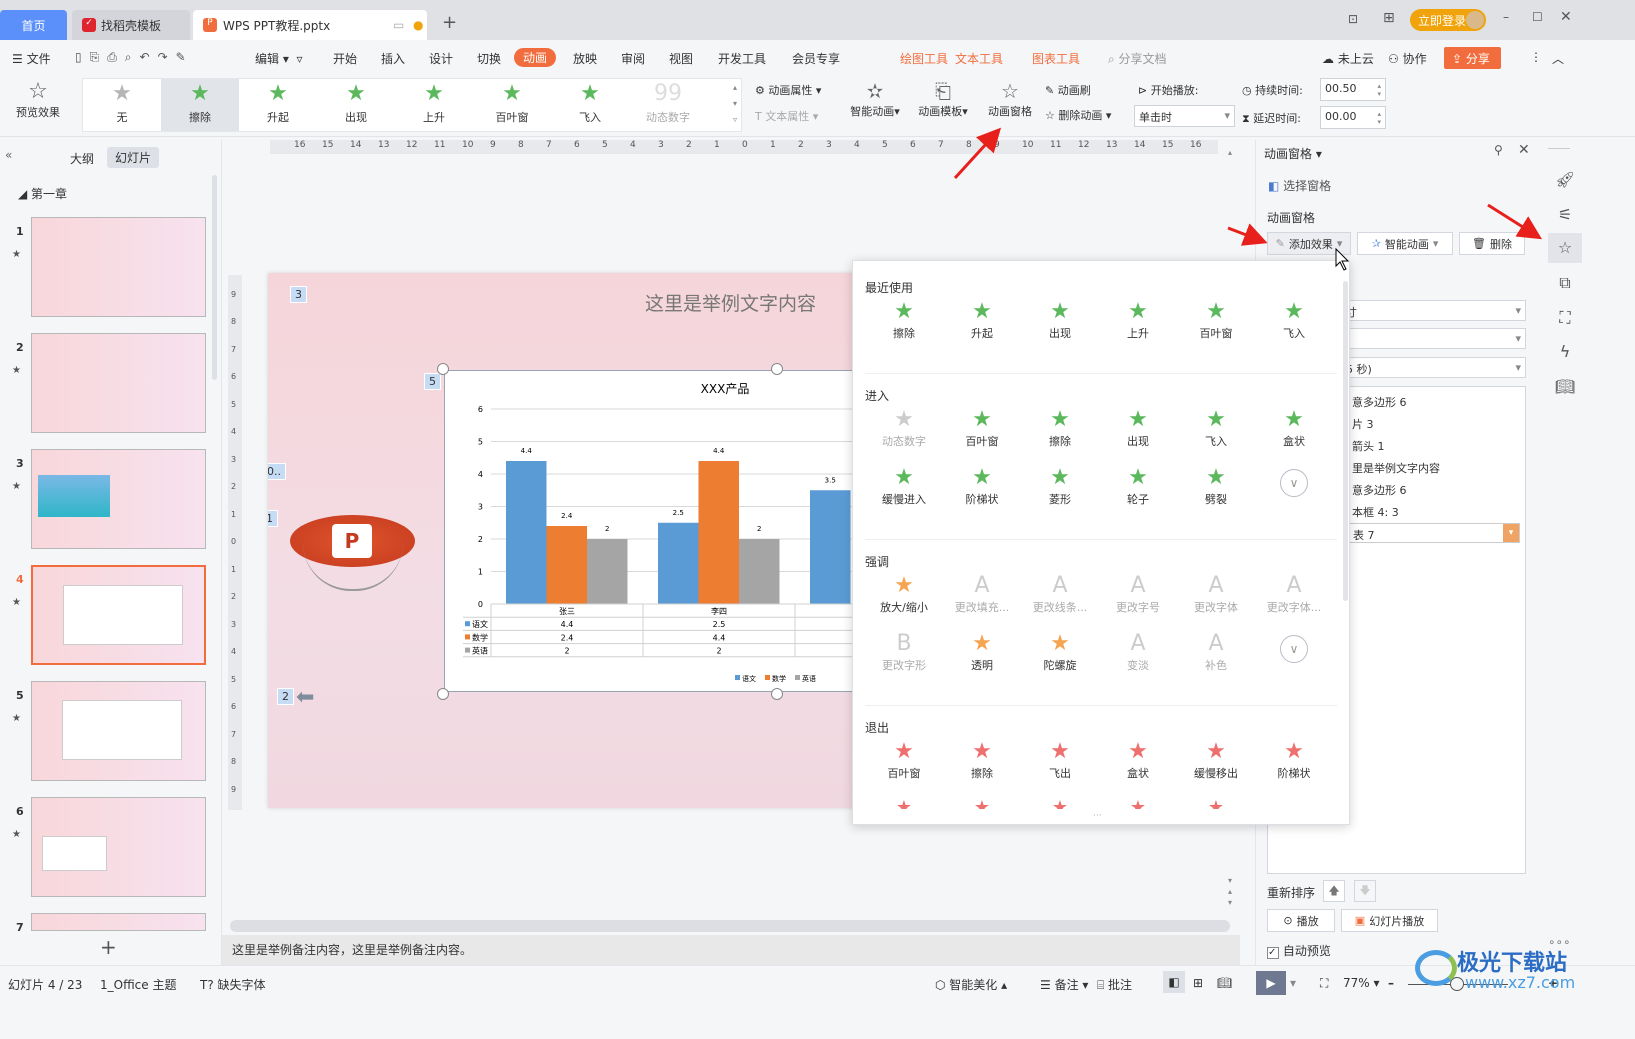 This screenshot has width=1635, height=1039. What do you see at coordinates (1565, 352) in the screenshot?
I see `lightning-icon: ϟ` at bounding box center [1565, 352].